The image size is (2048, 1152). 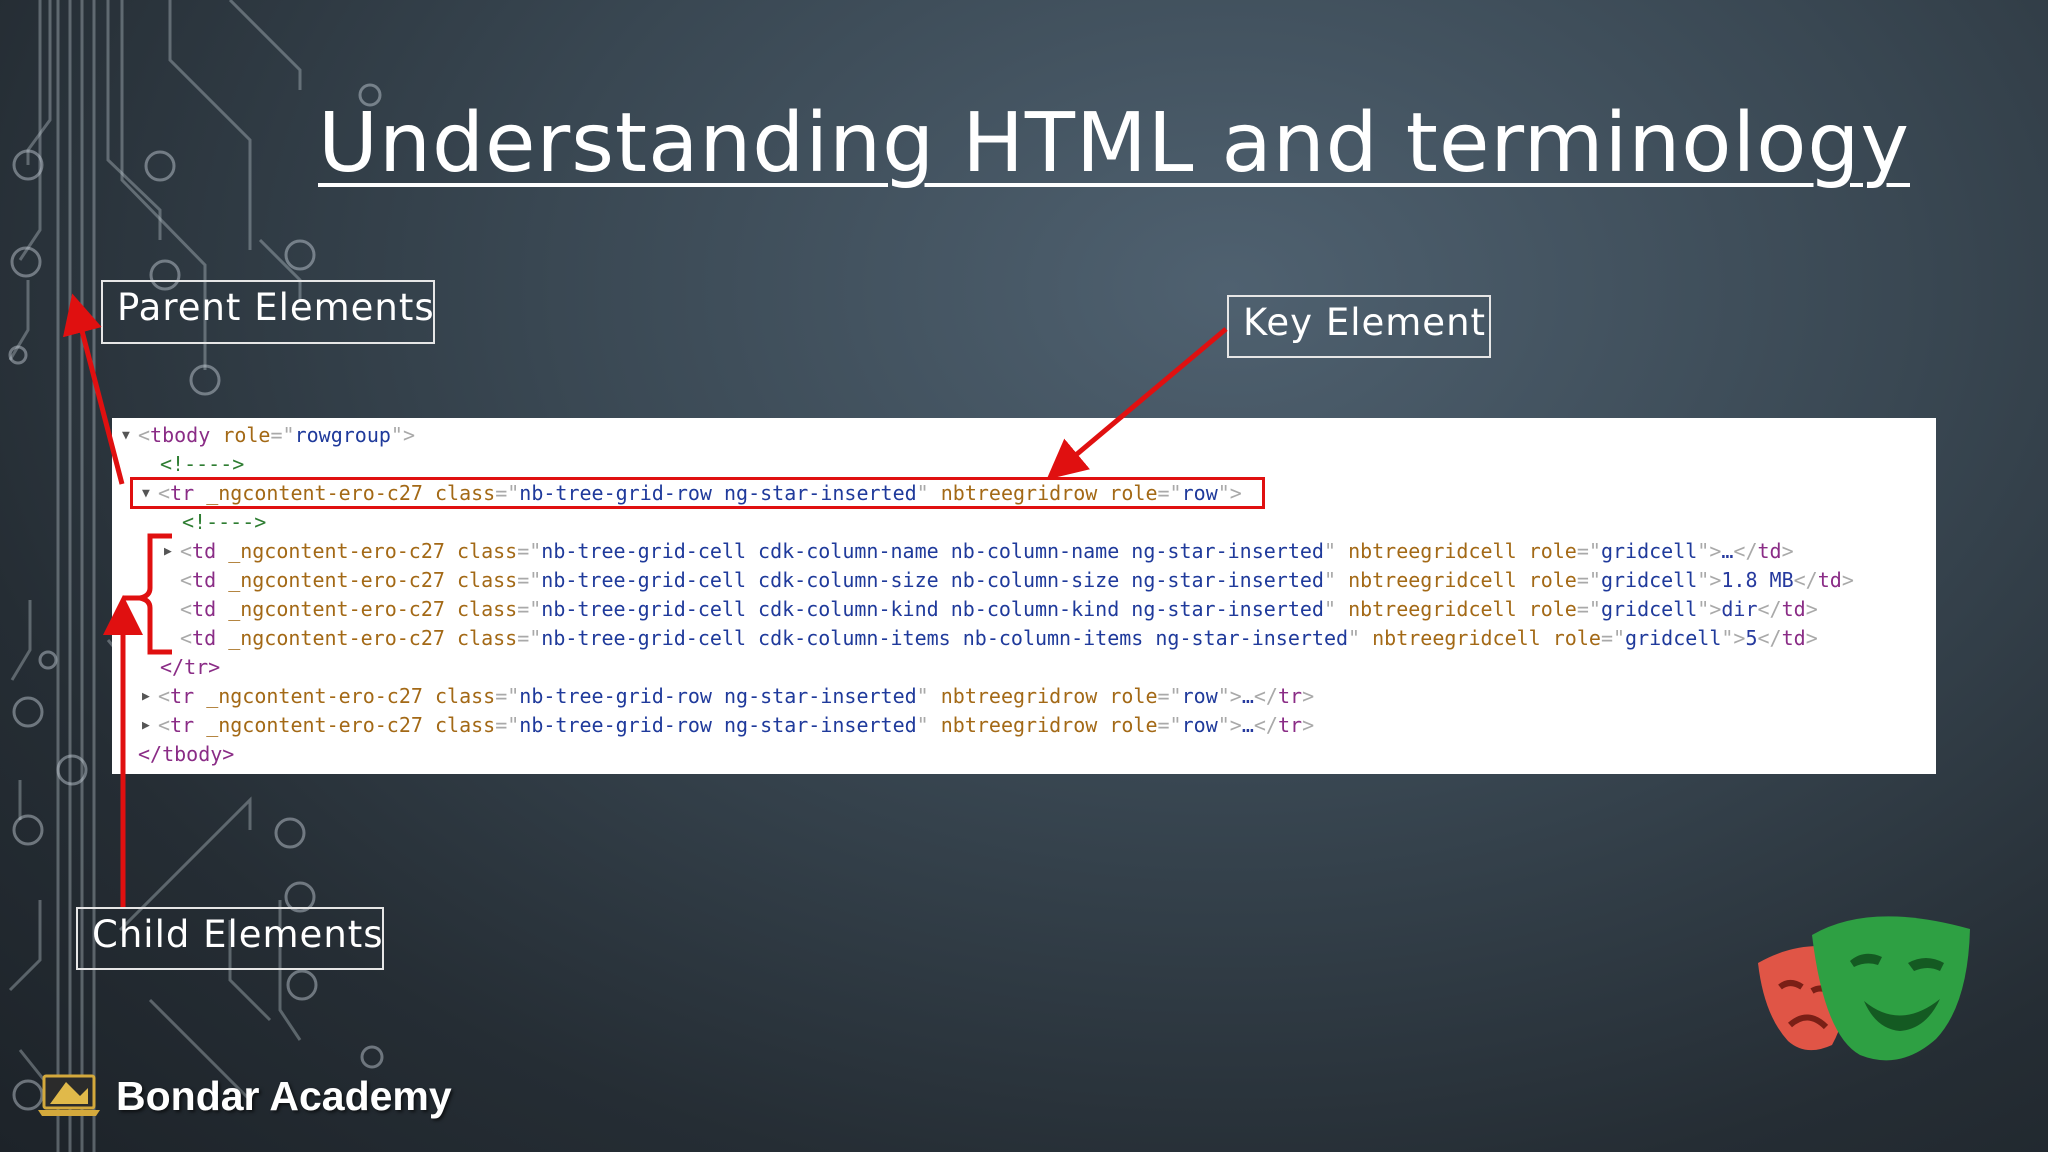 What do you see at coordinates (69, 1095) in the screenshot?
I see `laptop-icon` at bounding box center [69, 1095].